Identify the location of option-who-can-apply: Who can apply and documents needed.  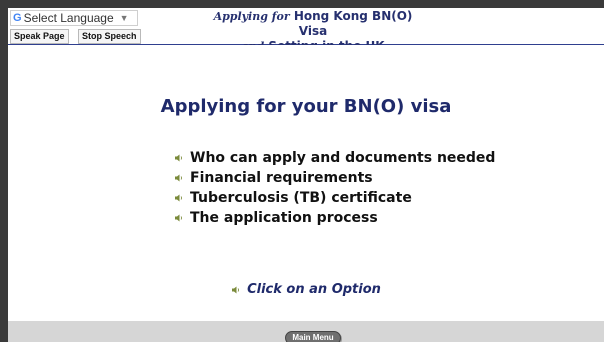
(334, 158).